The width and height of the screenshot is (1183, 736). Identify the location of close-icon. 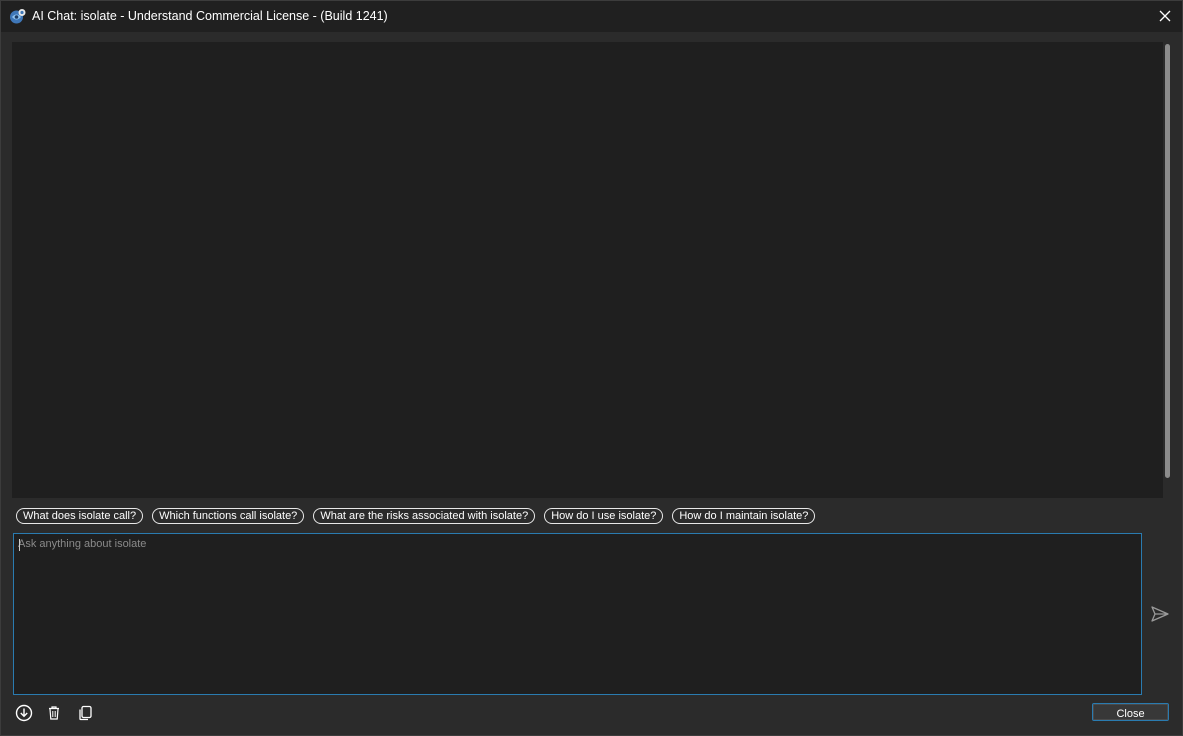
(1165, 16).